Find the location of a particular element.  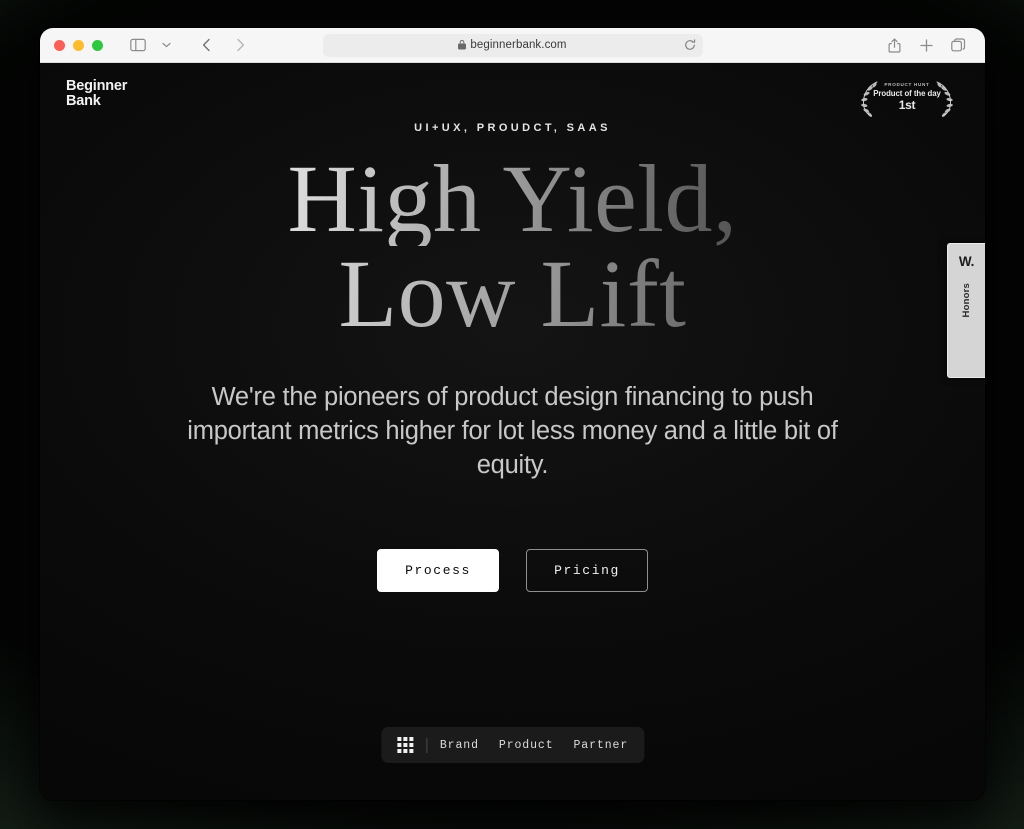

honors-label: Honors is located at coordinates (966, 300).